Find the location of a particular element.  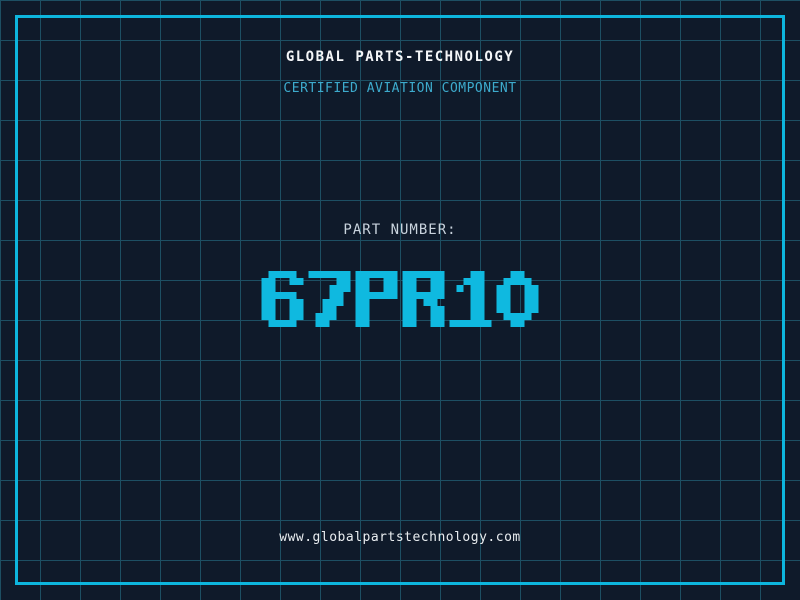

website-url: www.globalpartstechnology.com is located at coordinates (400, 537).